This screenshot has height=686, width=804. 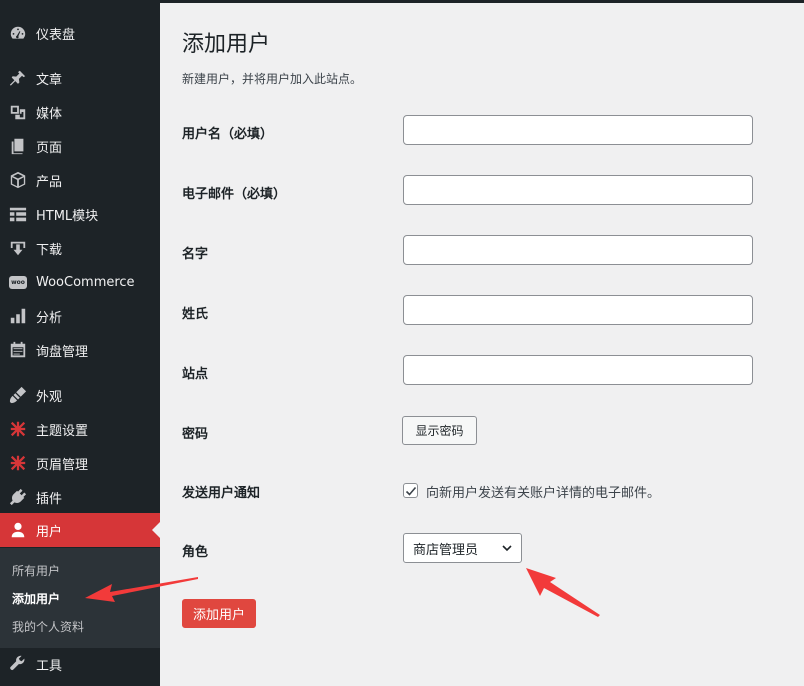 I want to click on sidebar-item-label: 产品, so click(x=49, y=182).